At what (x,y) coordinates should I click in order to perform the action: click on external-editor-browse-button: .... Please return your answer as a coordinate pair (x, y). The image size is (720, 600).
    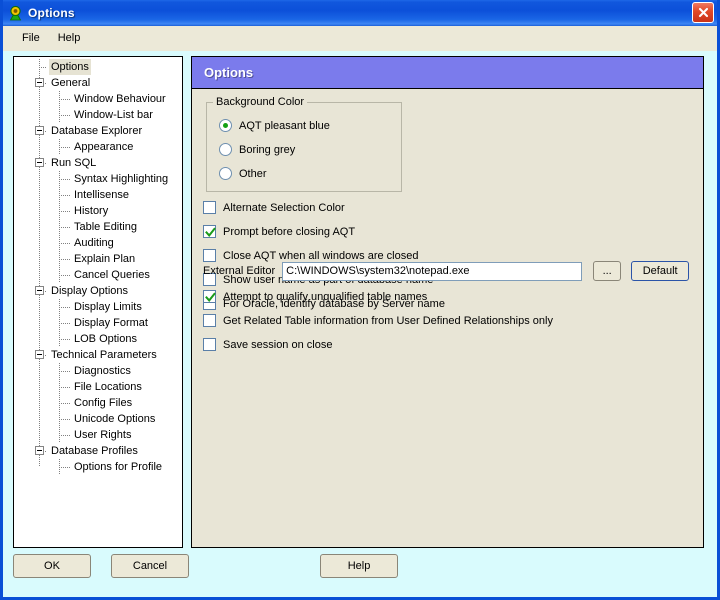
    Looking at the image, I should click on (607, 271).